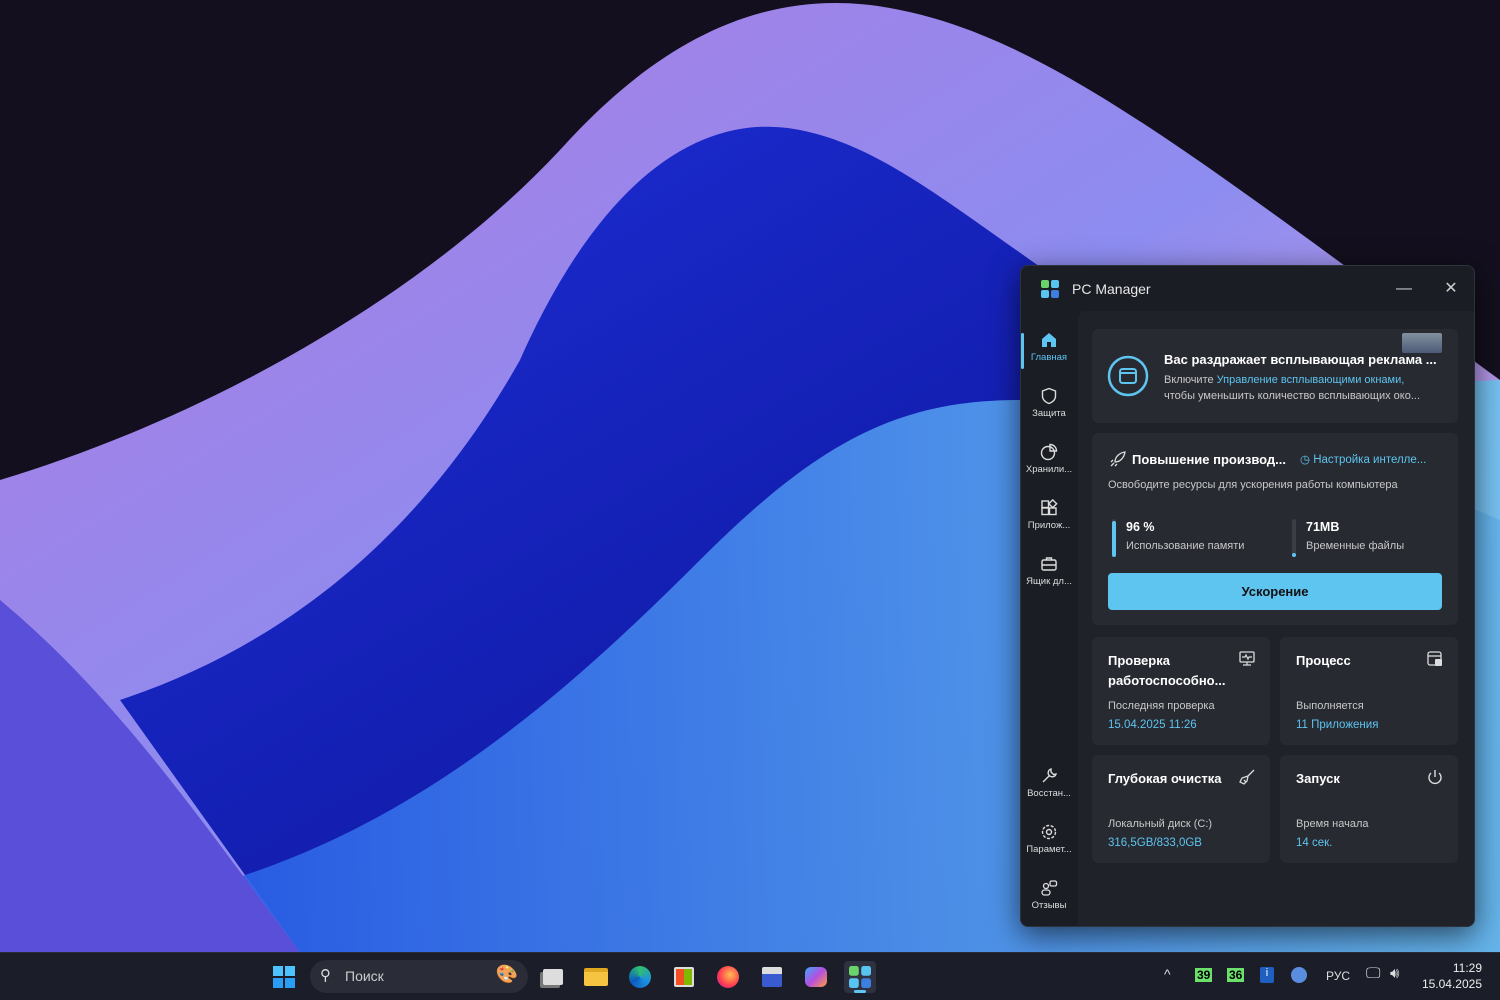 This screenshot has height=1000, width=1500. Describe the element at coordinates (1049, 413) in the screenshot. I see `sidebar-item-label: Защита` at that location.